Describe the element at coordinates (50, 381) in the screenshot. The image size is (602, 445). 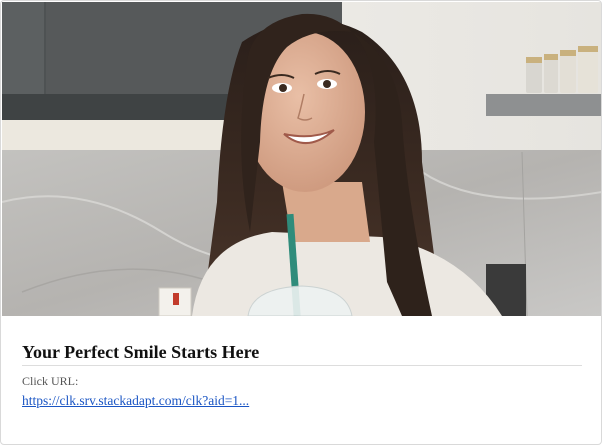
I see `click-url-label: Click URL:` at that location.